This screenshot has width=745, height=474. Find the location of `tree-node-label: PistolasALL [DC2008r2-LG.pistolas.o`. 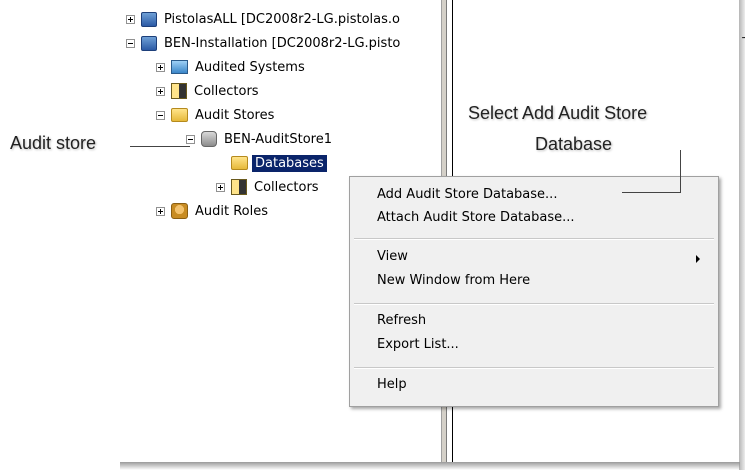

tree-node-label: PistolasALL [DC2008r2-LG.pistolas.o is located at coordinates (282, 19).